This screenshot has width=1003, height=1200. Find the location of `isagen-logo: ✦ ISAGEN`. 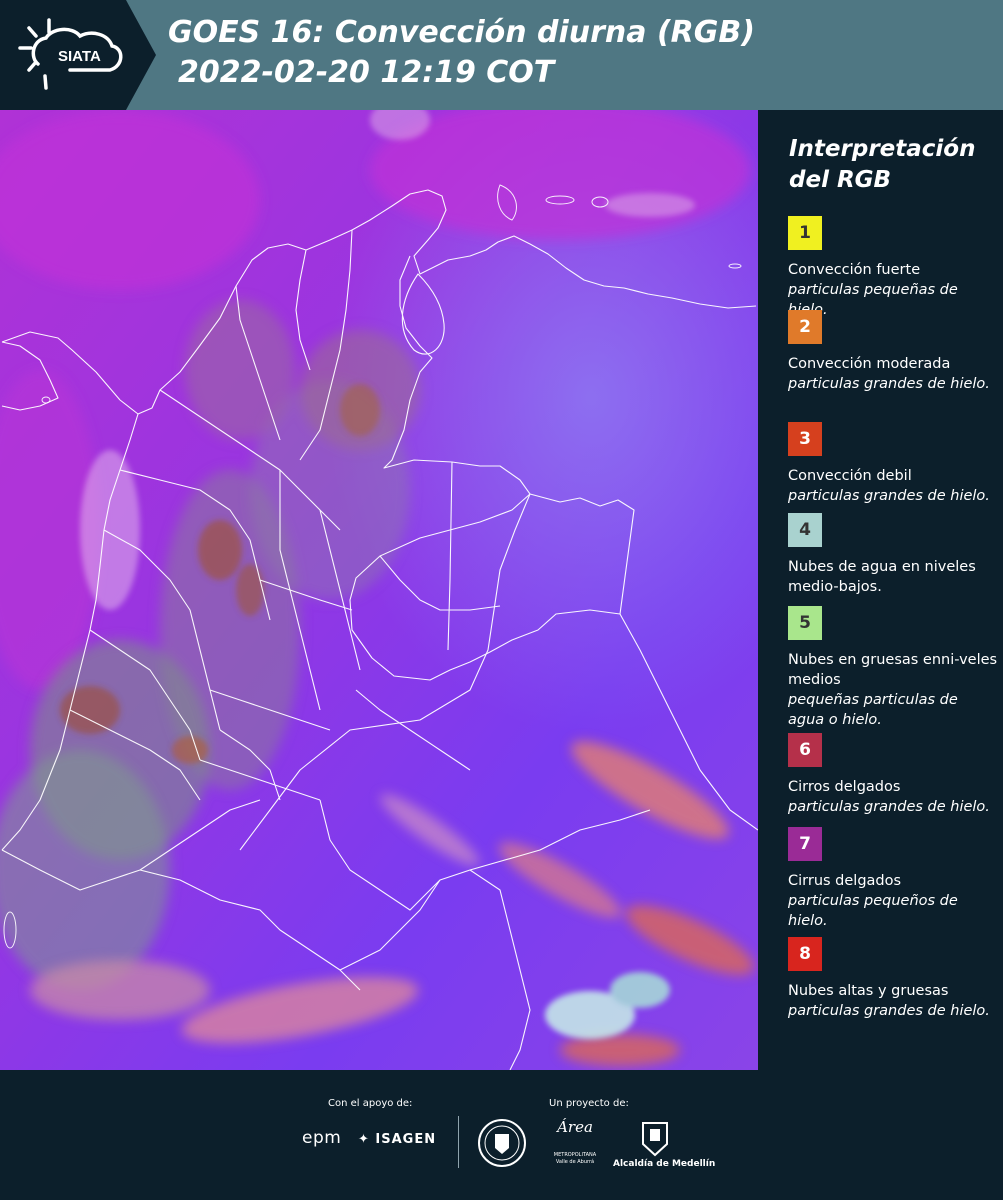

isagen-logo: ✦ ISAGEN is located at coordinates (397, 1139).